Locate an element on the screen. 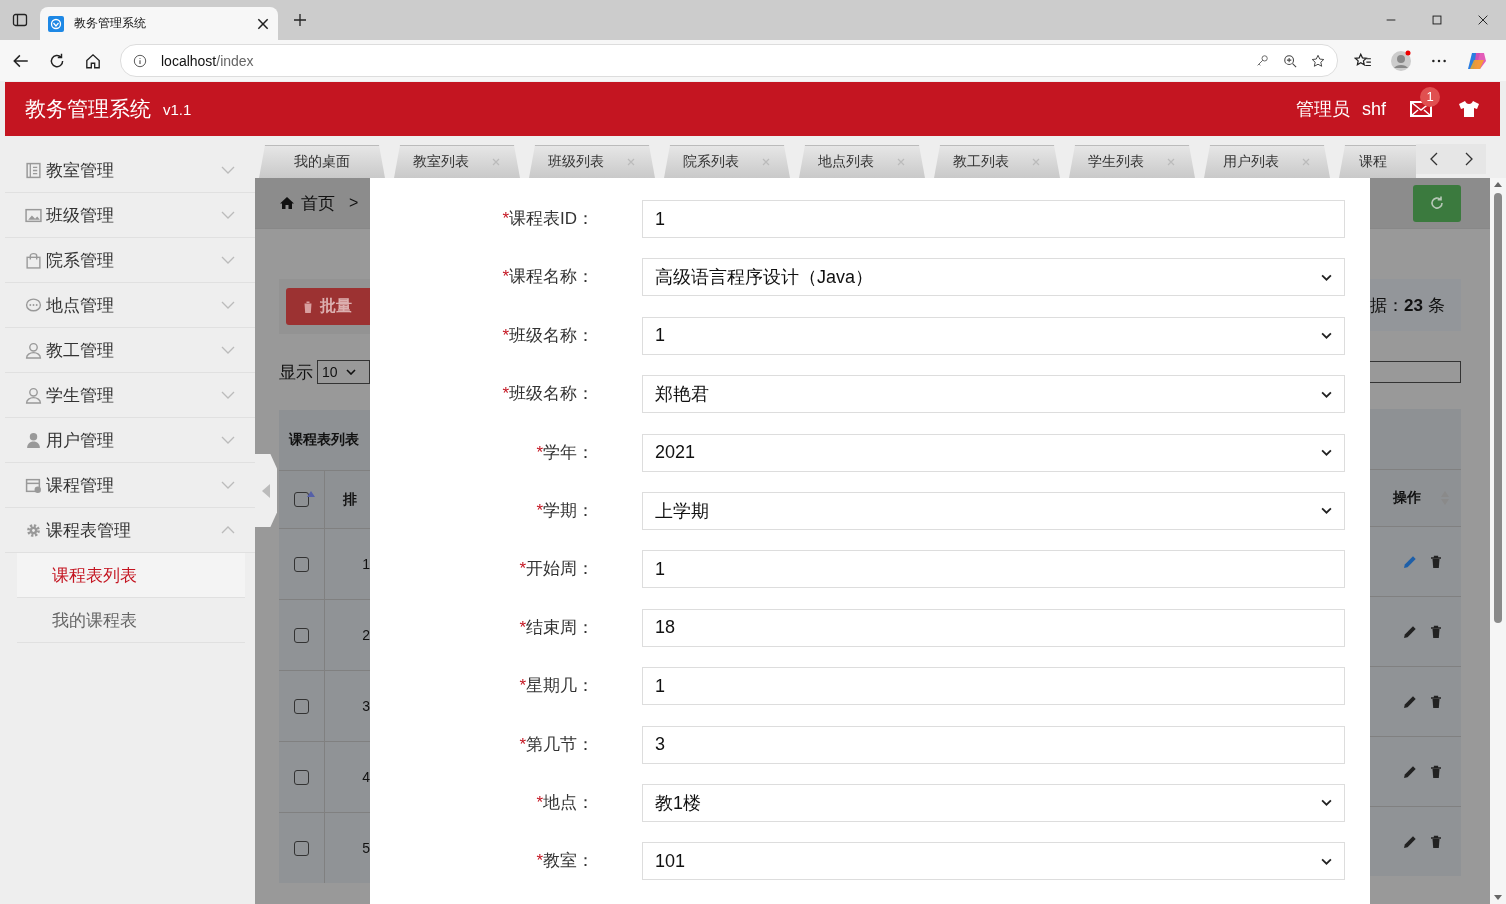 The height and width of the screenshot is (904, 1506). page-tab: 我的桌面 is located at coordinates (322, 161).